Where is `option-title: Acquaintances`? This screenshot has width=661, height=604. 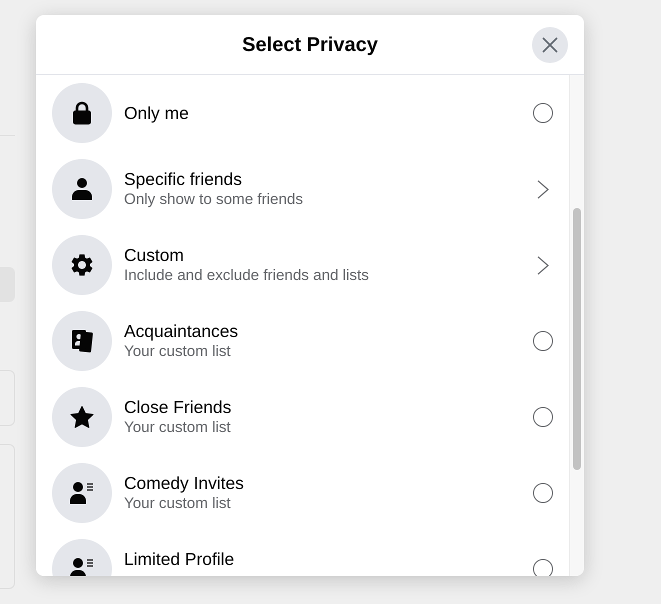
option-title: Acquaintances is located at coordinates (181, 331).